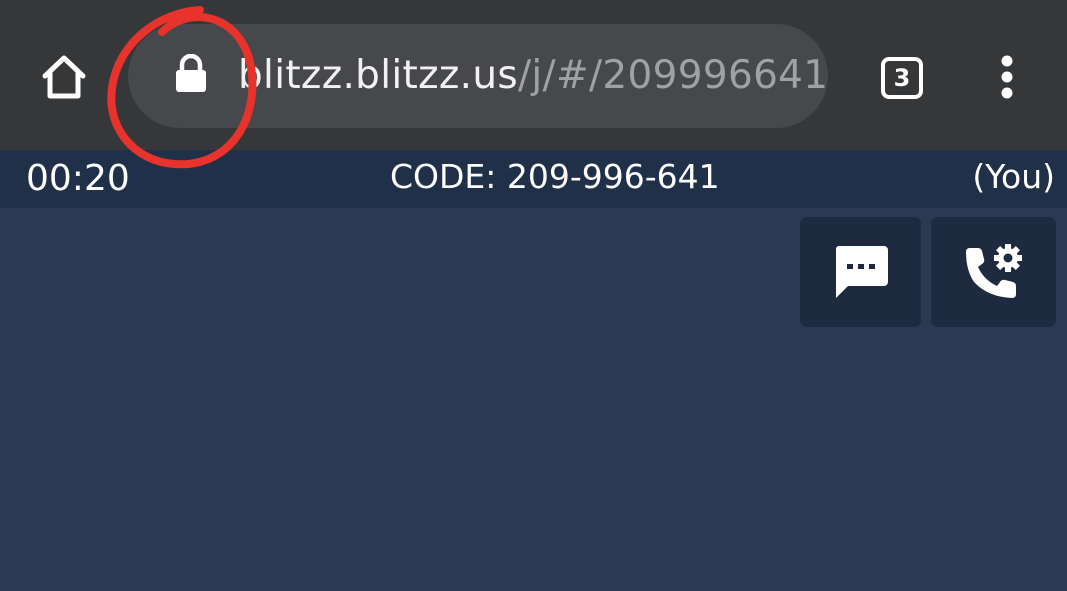 The image size is (1067, 591). I want to click on address-bar: blitzz.blitzz.us/j/#/209996641, so click(478, 76).